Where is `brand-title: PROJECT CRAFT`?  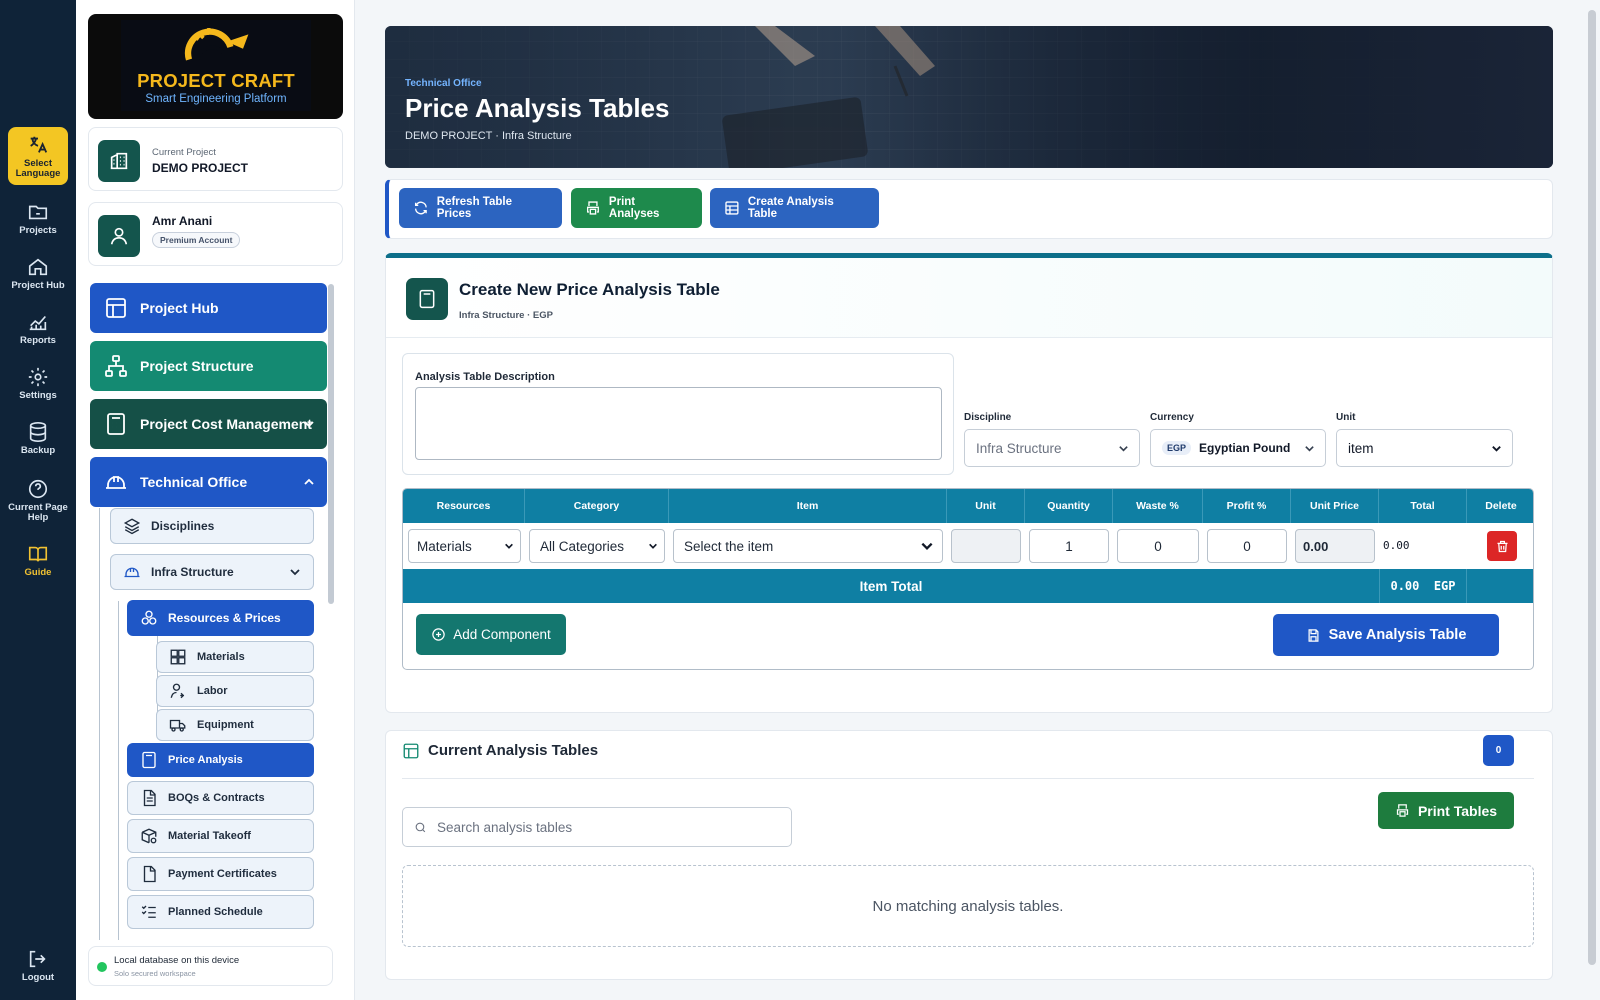 brand-title: PROJECT CRAFT is located at coordinates (216, 80).